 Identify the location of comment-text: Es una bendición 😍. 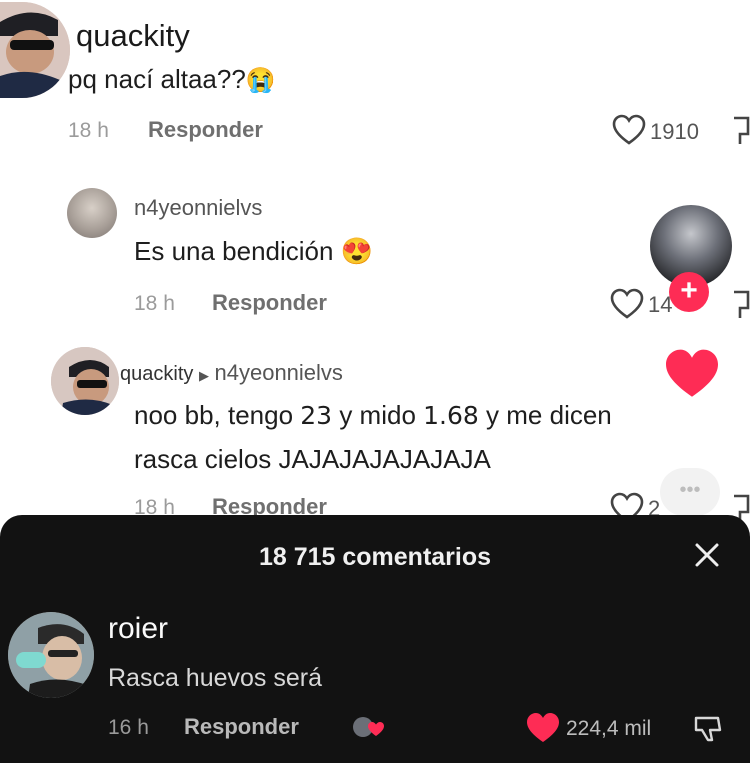
(254, 251).